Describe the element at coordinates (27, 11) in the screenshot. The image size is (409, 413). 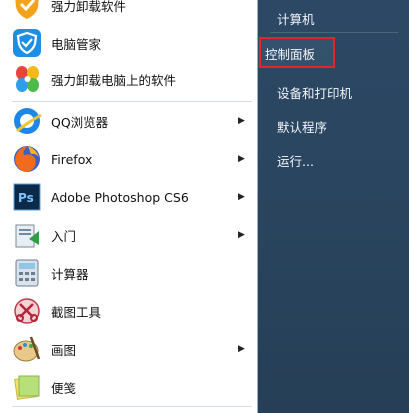
I see `uninstall-shield-icon` at that location.